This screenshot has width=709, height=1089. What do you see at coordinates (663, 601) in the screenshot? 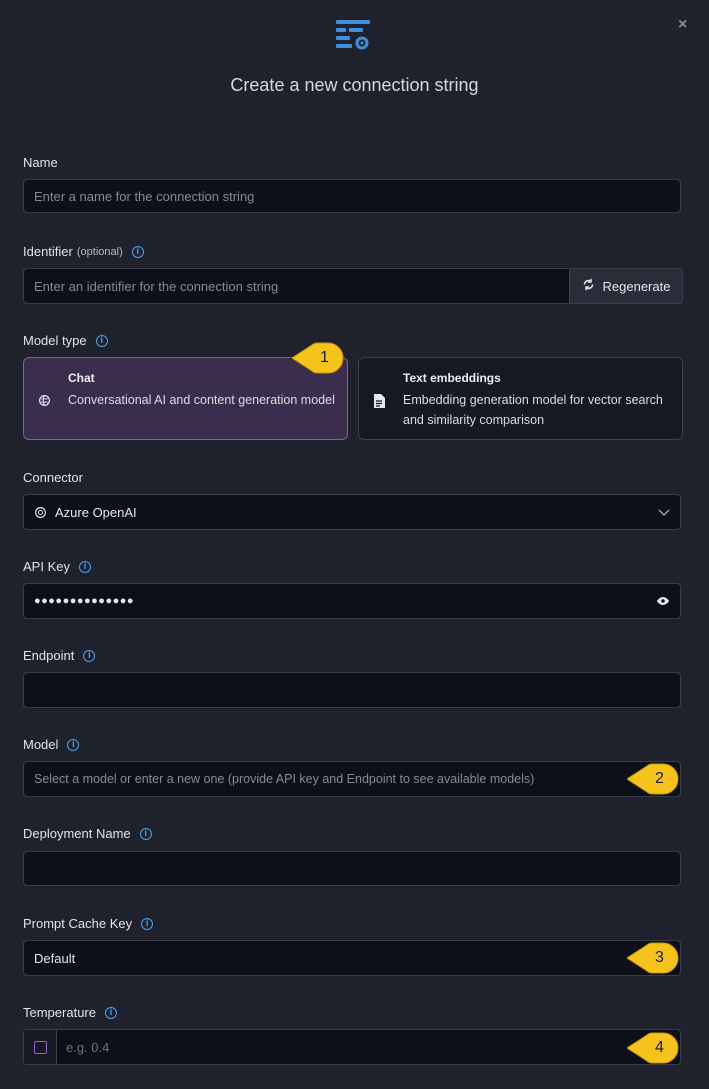
I see `eye-icon` at bounding box center [663, 601].